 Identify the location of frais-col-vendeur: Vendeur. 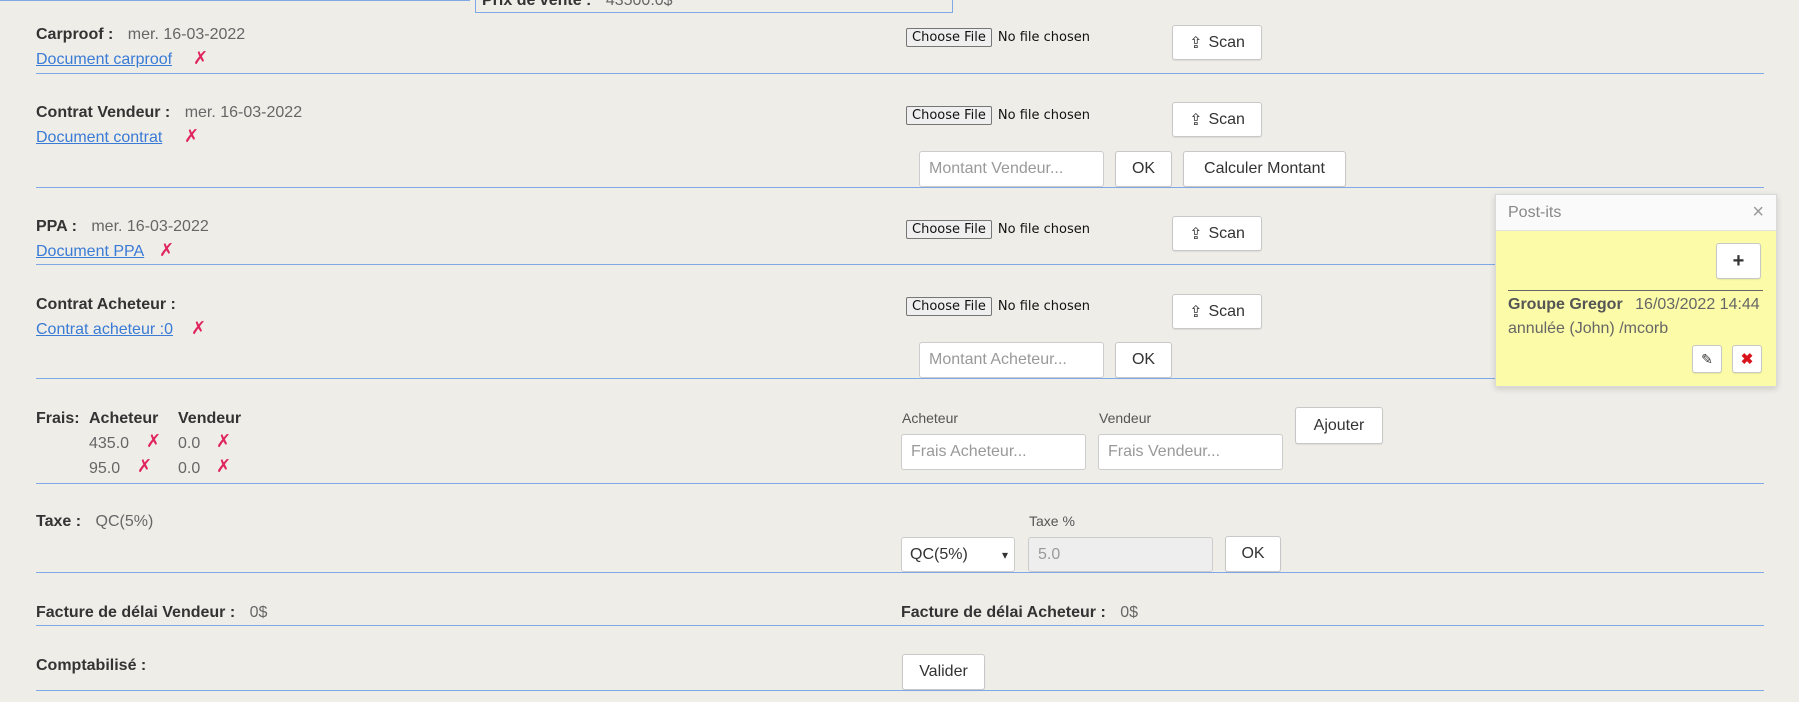
(210, 418).